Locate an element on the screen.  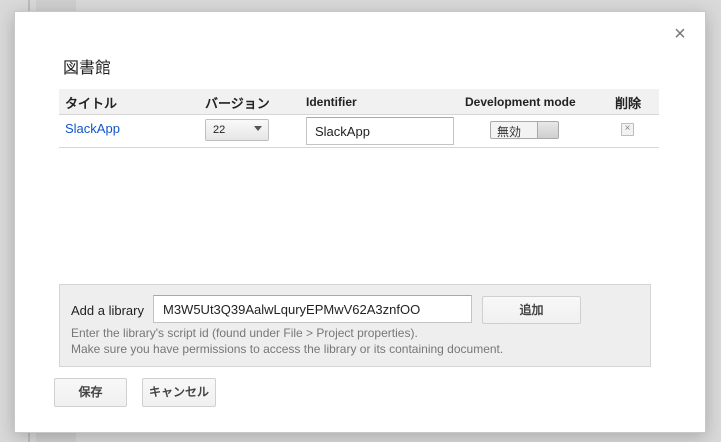
cancel-button: キャンセル is located at coordinates (179, 392).